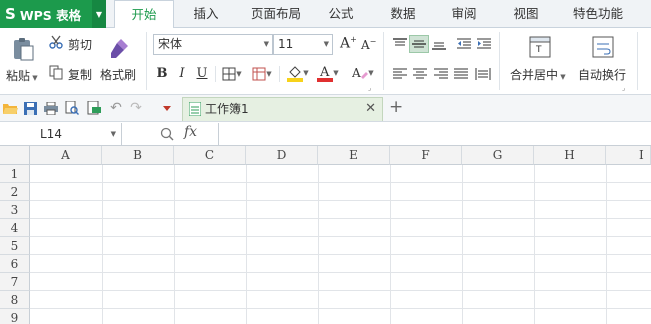 The width and height of the screenshot is (651, 324). Describe the element at coordinates (138, 155) in the screenshot. I see `column-header-b: B` at that location.